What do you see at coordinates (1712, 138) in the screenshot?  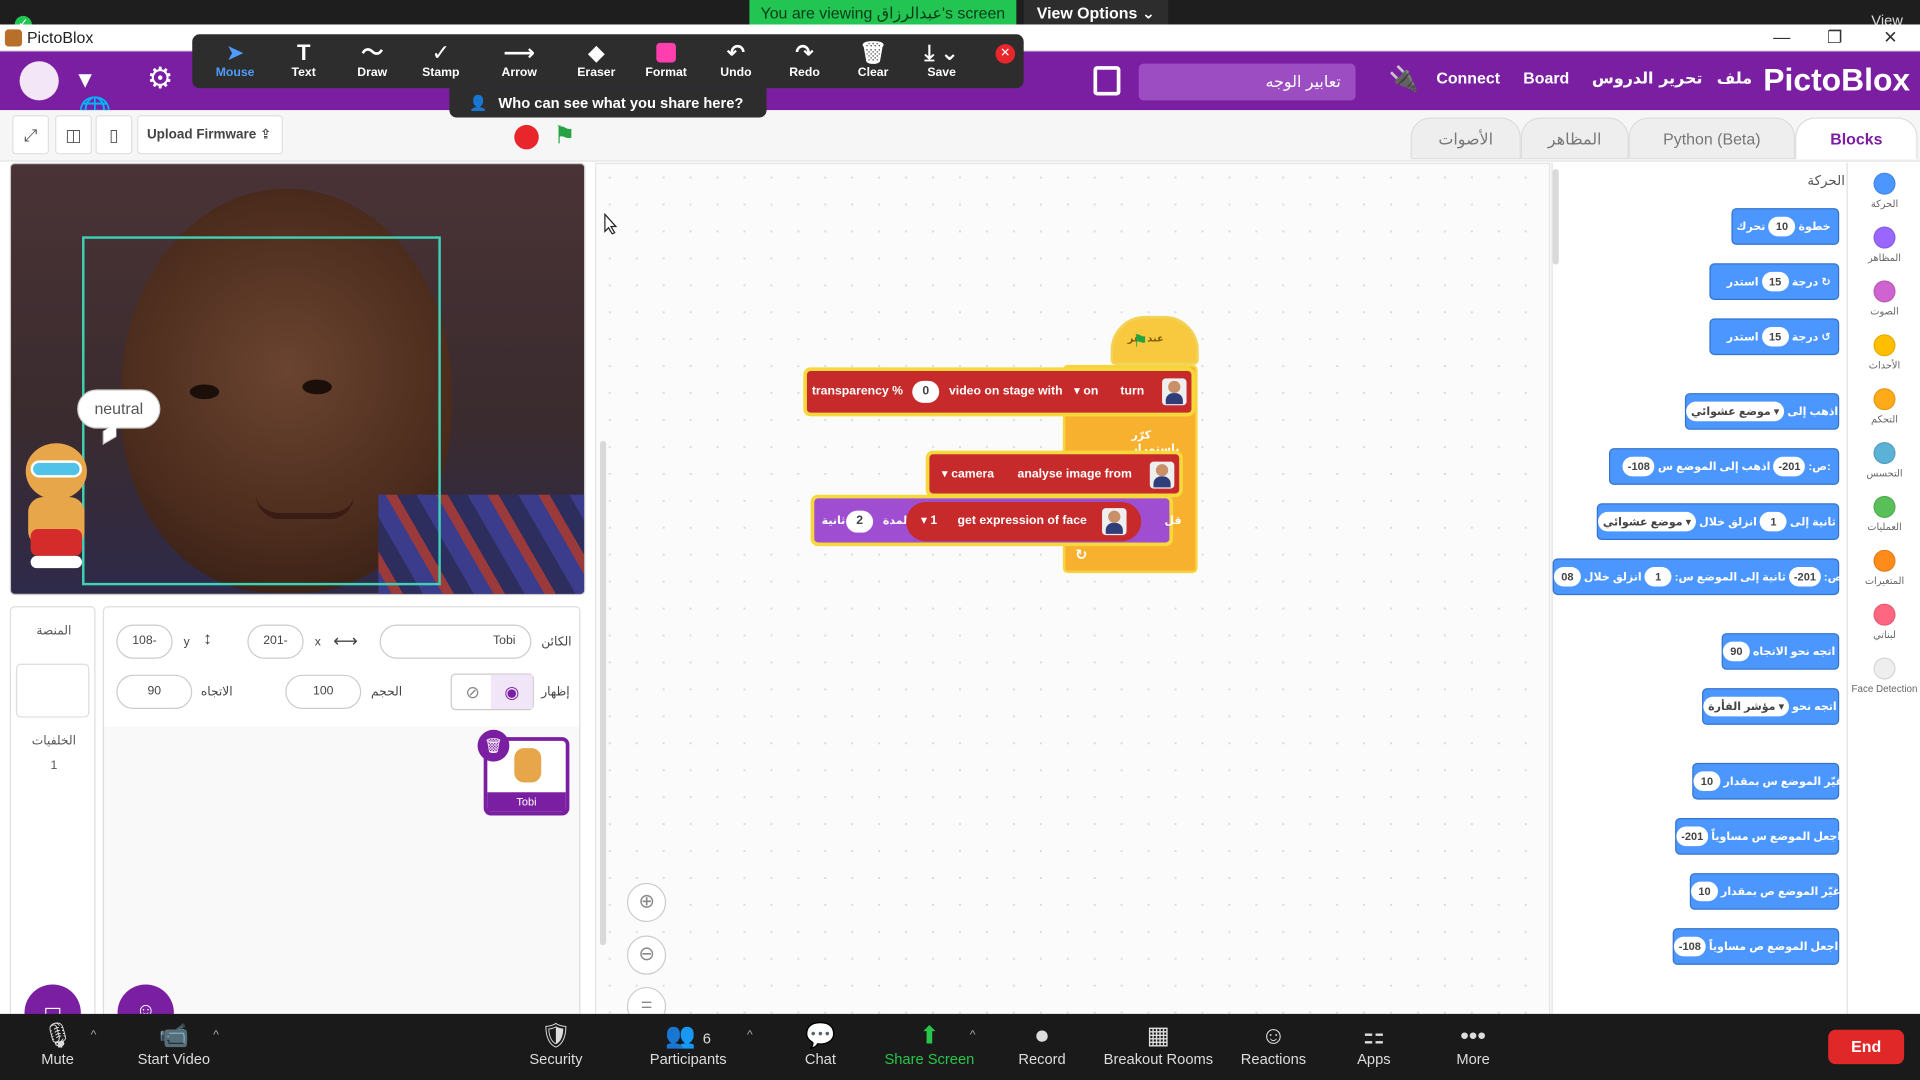 I see `tab-python: Python (Beta)` at bounding box center [1712, 138].